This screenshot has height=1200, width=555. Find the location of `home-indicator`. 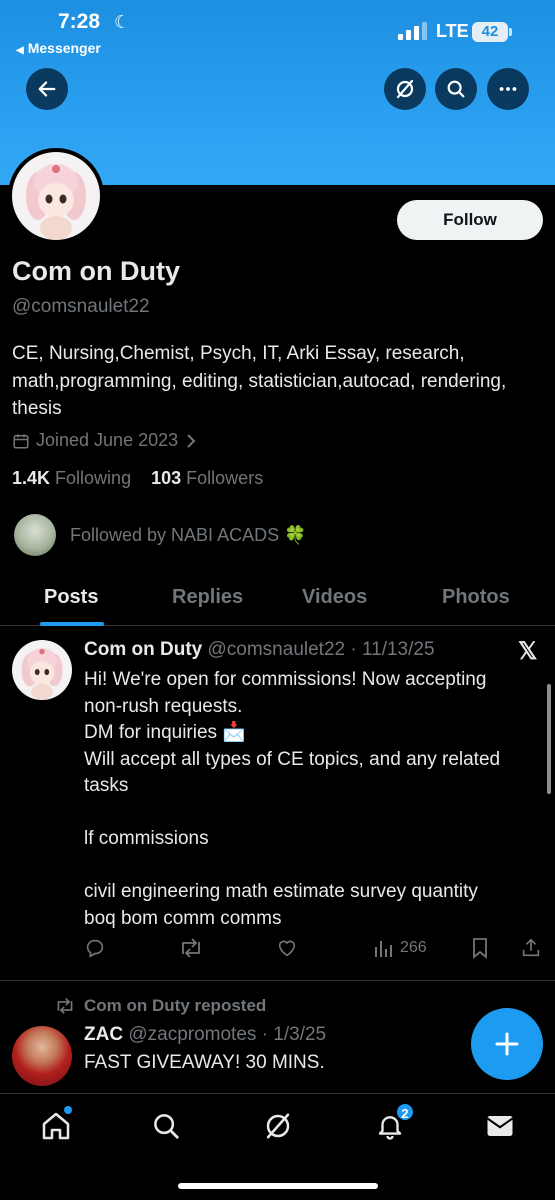

home-indicator is located at coordinates (278, 1186).